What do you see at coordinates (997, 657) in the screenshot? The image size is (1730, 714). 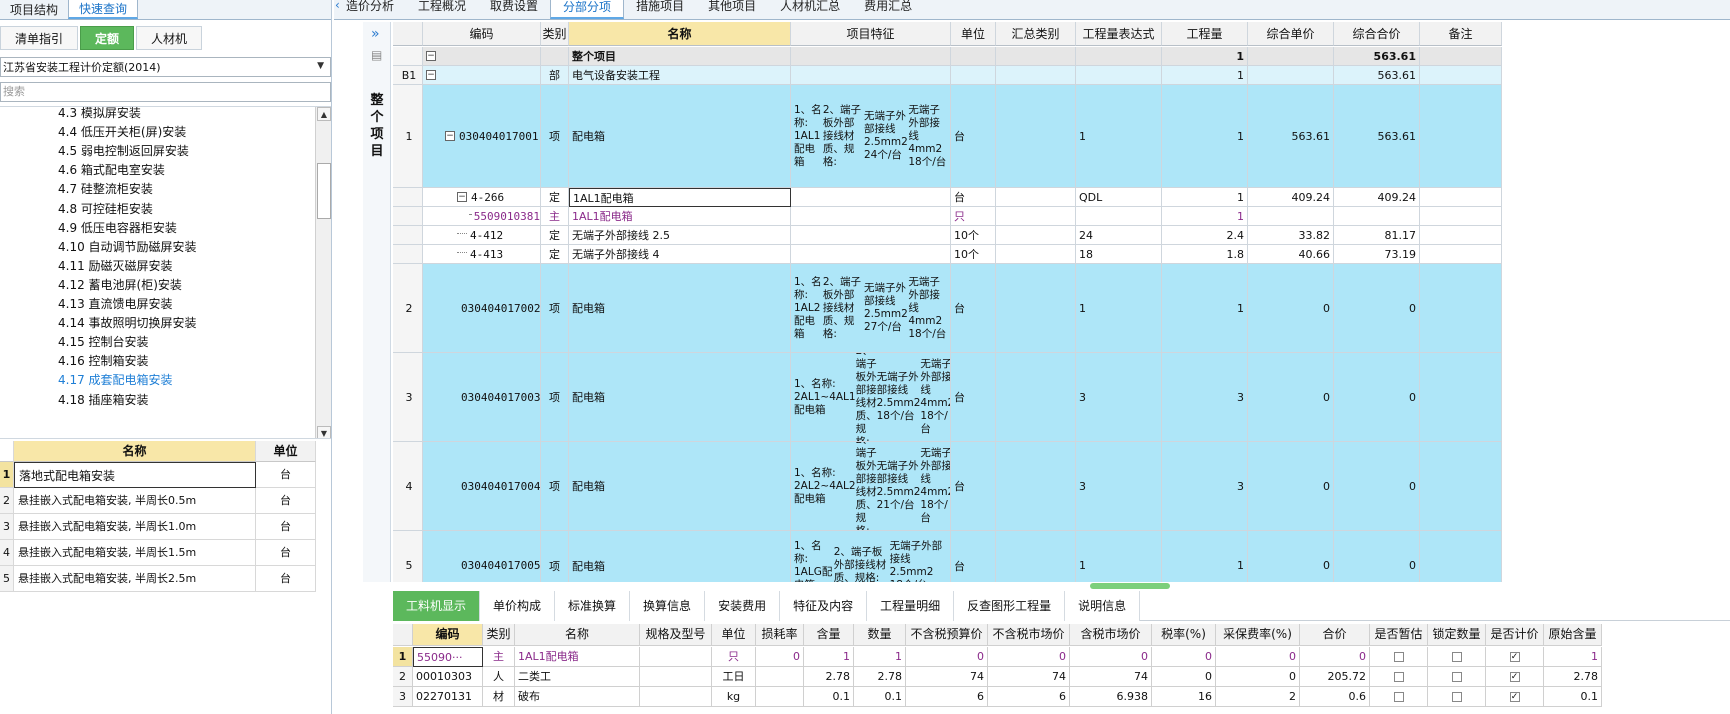 I see `detail-row: 1 55090··· 主 1AL1配电箱只 0 1 1 0 0 0 0 0 0 ✓ 1` at bounding box center [997, 657].